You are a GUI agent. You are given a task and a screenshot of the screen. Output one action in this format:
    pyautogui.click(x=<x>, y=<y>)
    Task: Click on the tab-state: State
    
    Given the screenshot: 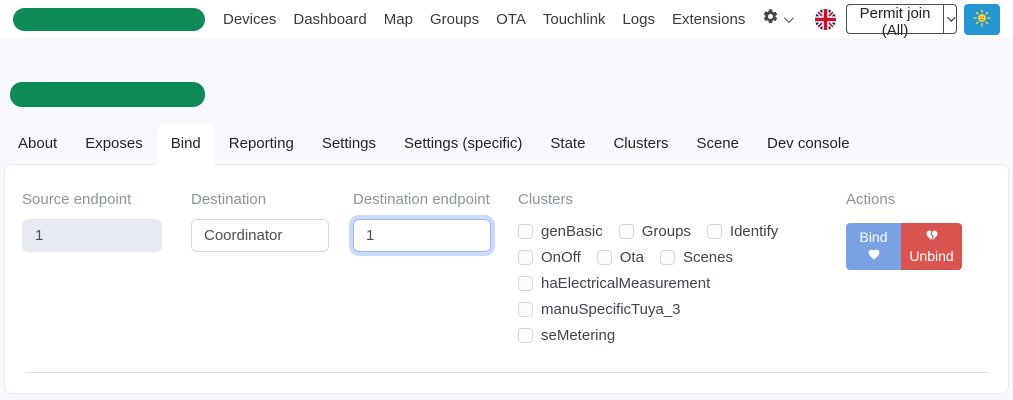 What is the action you would take?
    pyautogui.click(x=567, y=143)
    